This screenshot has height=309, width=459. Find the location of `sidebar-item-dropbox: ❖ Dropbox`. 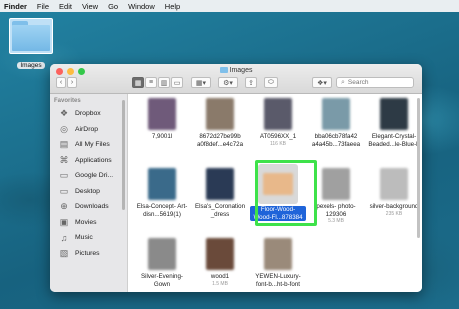

sidebar-item-dropbox: ❖ Dropbox is located at coordinates (88, 114).